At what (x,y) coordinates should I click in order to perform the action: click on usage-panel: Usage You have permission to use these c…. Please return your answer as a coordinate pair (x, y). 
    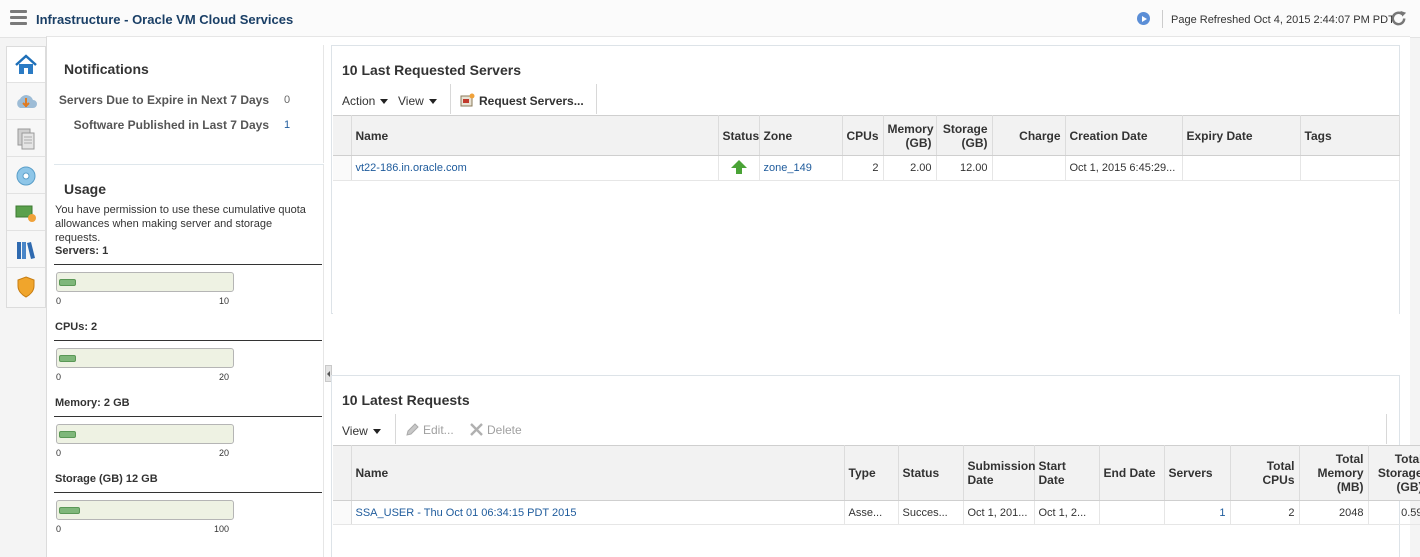
    Looking at the image, I should click on (189, 360).